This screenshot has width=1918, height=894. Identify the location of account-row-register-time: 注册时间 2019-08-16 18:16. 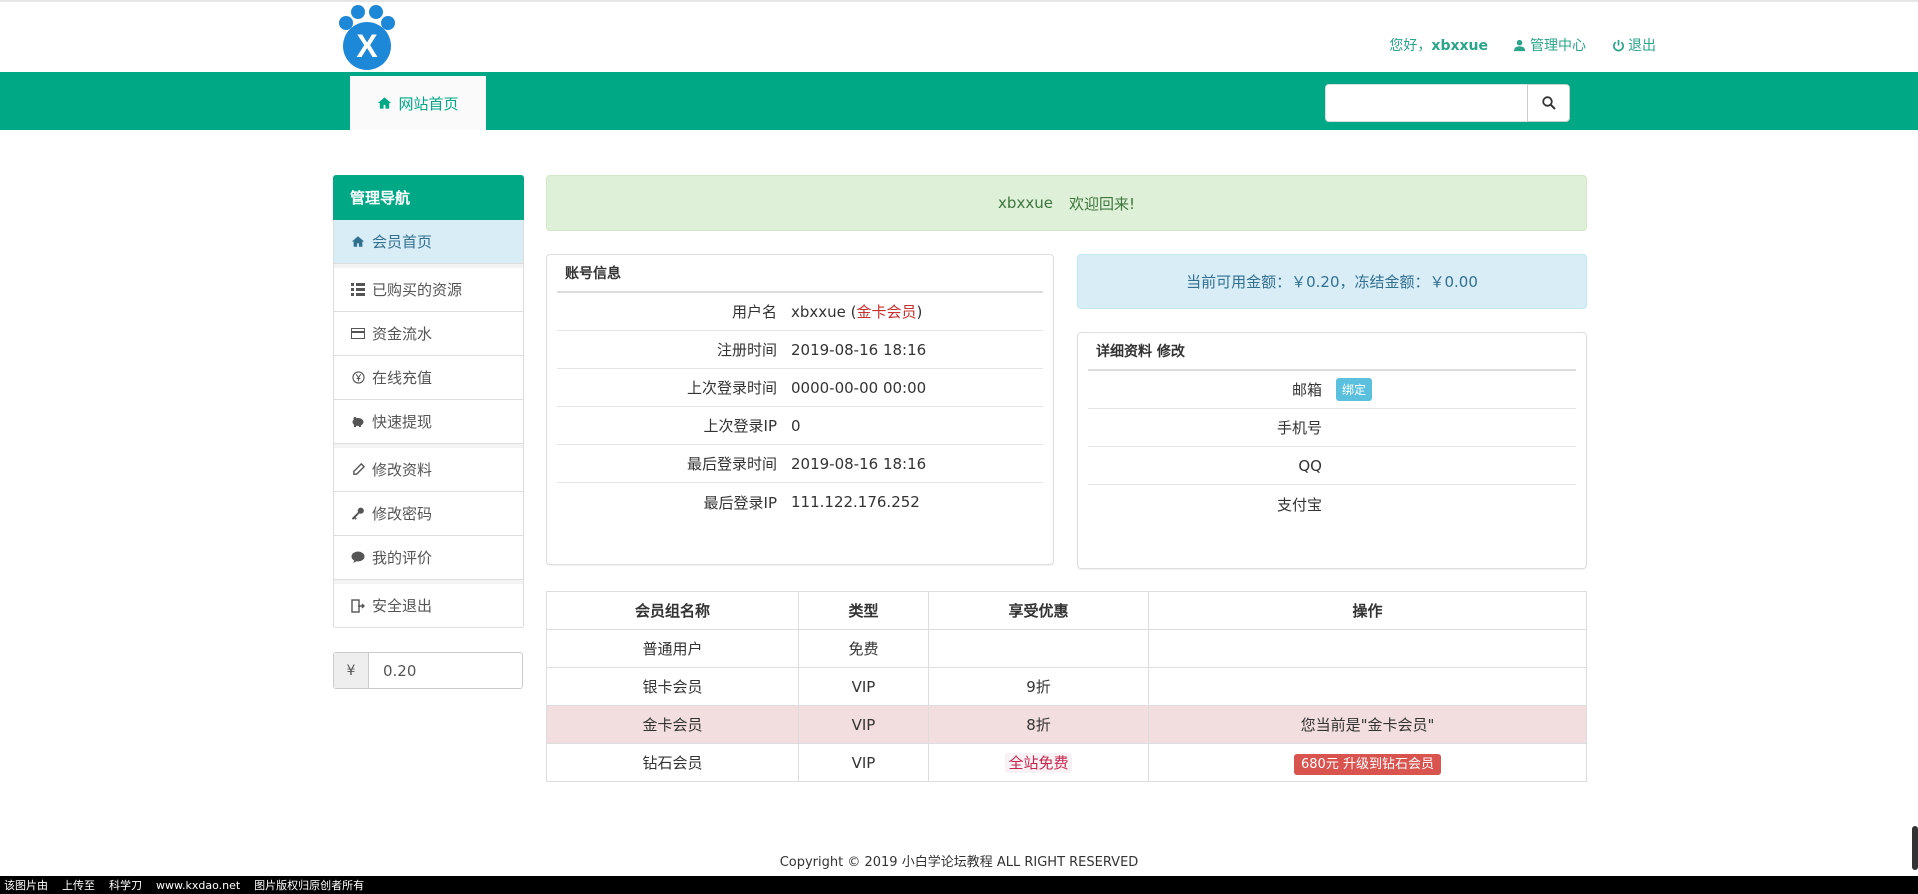
(800, 350).